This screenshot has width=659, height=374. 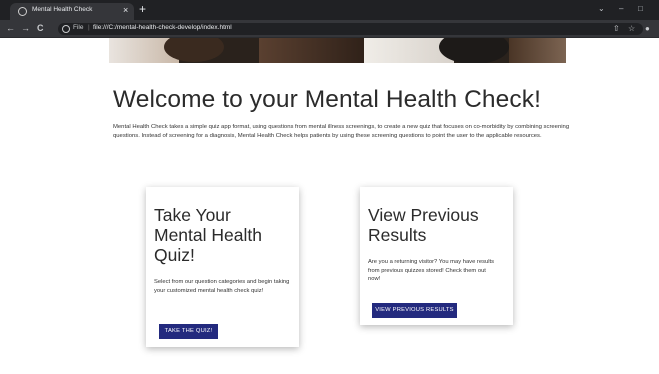 I want to click on tab-title: Mental Health Check, so click(x=62, y=9).